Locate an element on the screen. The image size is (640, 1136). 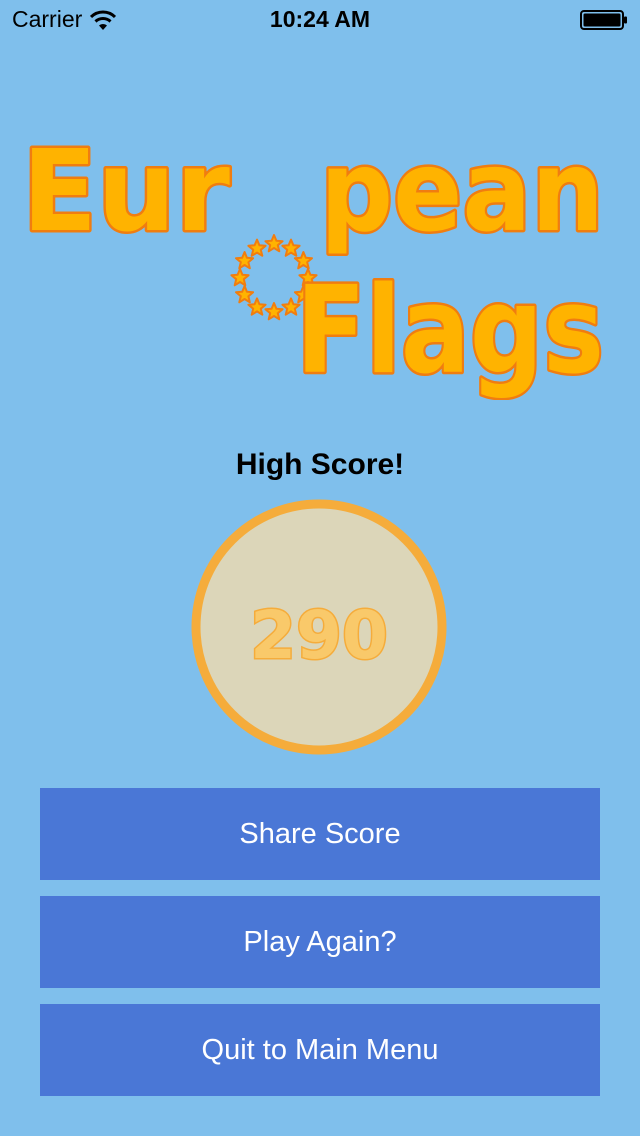
quit-to-main-menu-button: Quit to Main Menu is located at coordinates (320, 1050).